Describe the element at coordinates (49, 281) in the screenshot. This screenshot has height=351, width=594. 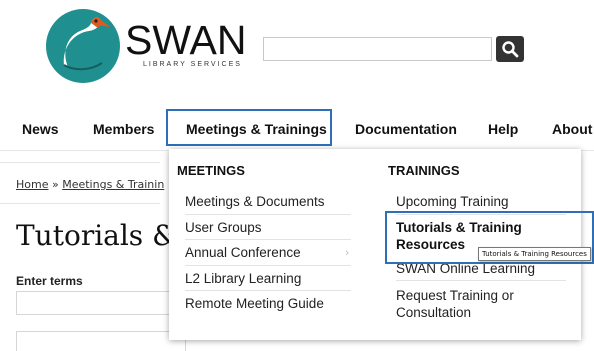
I see `enter-terms-label: Enter terms` at that location.